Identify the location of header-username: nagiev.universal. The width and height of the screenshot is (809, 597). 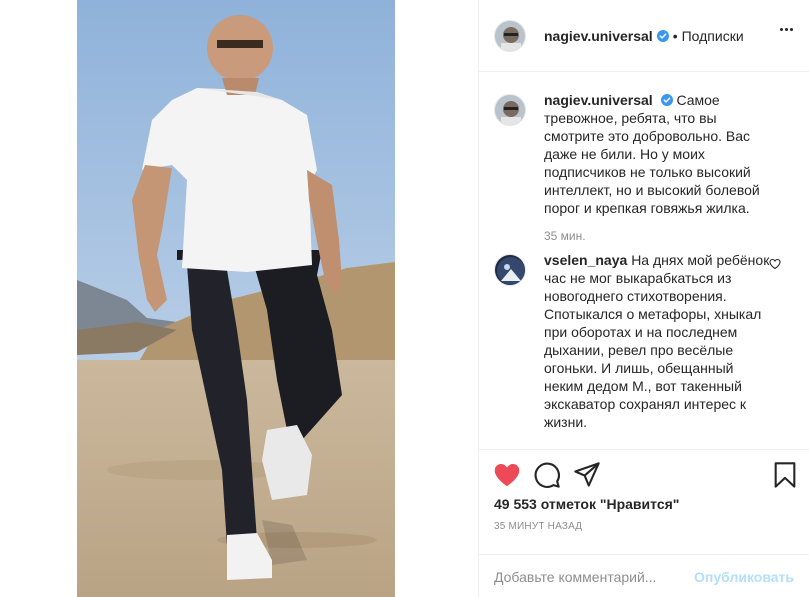
(598, 36).